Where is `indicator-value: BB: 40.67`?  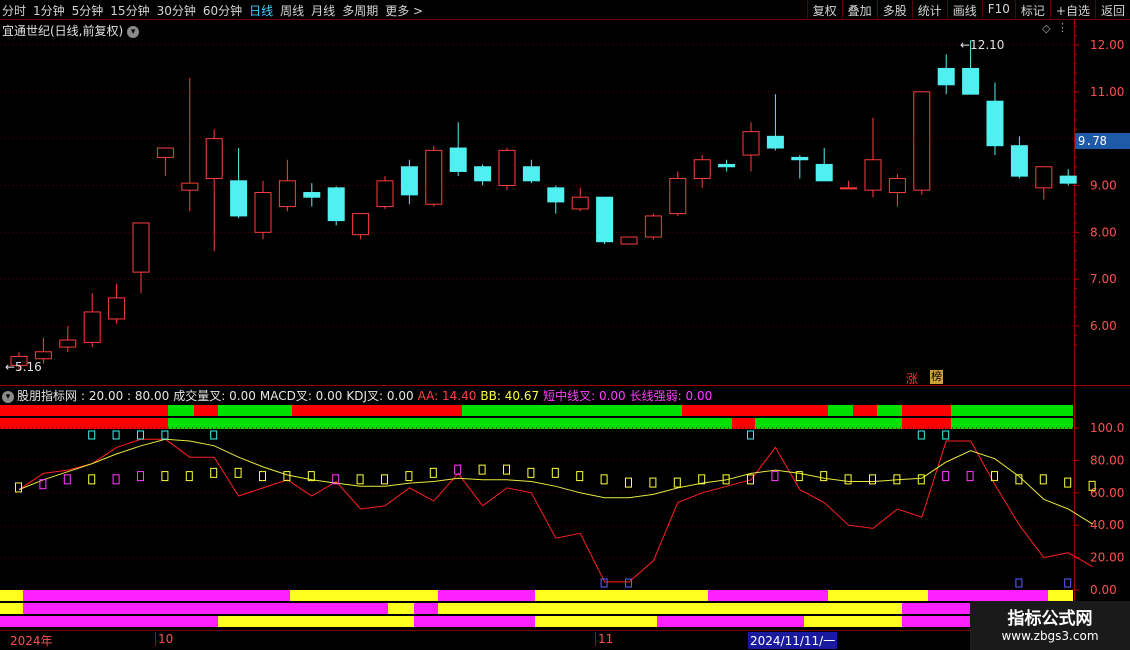
indicator-value: BB: 40.67 is located at coordinates (510, 396).